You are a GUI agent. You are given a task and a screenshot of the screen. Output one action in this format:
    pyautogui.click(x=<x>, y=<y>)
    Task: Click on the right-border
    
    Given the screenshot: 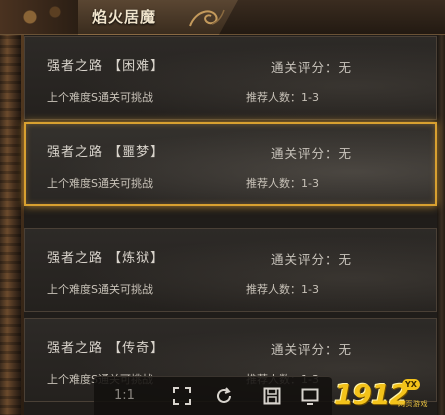 What is the action you would take?
    pyautogui.click(x=441, y=207)
    